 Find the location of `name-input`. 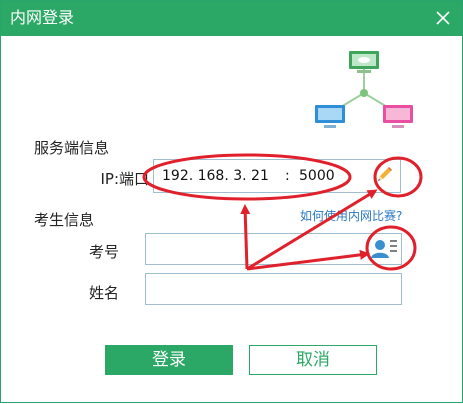

name-input is located at coordinates (273, 289).